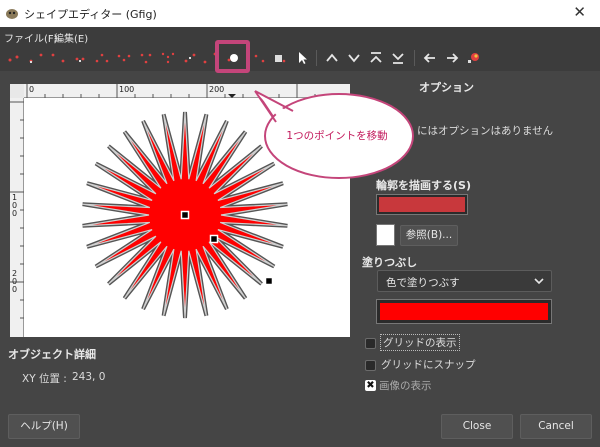 Image resolution: width=600 pixels, height=447 pixels. Describe the element at coordinates (31, 37) in the screenshot. I see `menu-file: ファイル(F)` at that location.